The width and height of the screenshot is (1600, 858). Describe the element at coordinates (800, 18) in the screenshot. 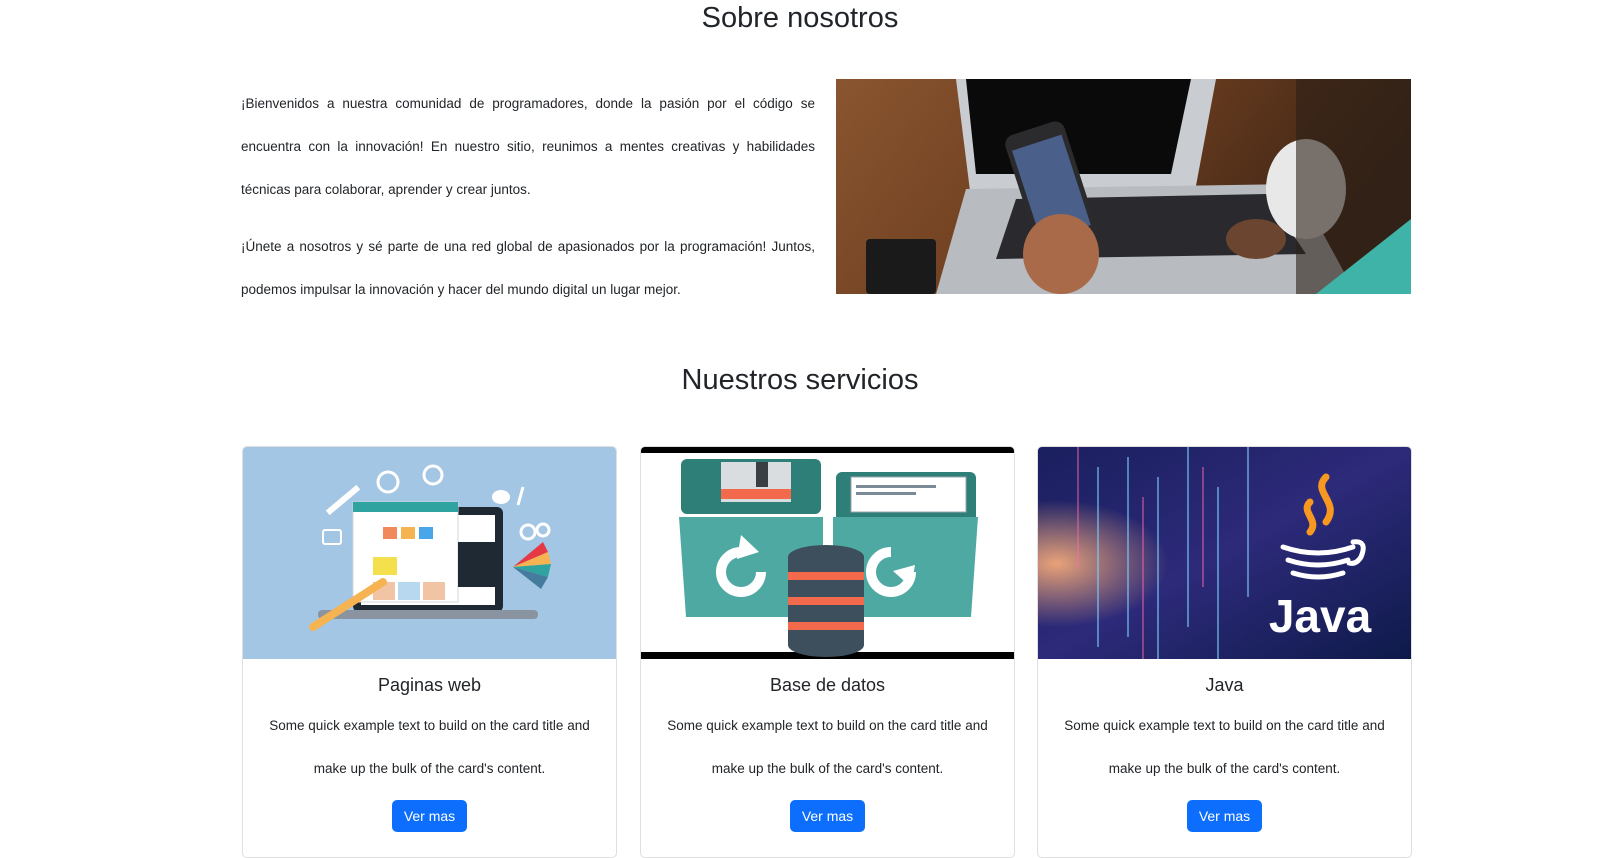

I see `about-title: Sobre nosotros` at that location.